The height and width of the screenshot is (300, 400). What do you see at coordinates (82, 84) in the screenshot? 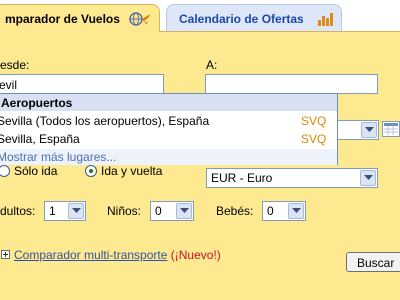
I see `desde-input` at bounding box center [82, 84].